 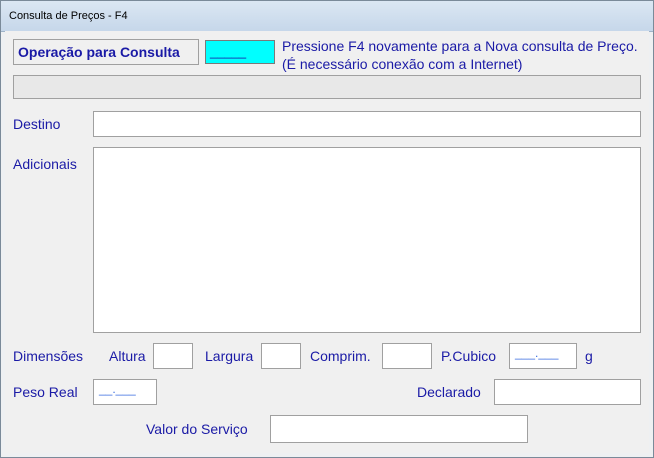 What do you see at coordinates (99, 52) in the screenshot?
I see `operation-label: Operação para Consulta` at bounding box center [99, 52].